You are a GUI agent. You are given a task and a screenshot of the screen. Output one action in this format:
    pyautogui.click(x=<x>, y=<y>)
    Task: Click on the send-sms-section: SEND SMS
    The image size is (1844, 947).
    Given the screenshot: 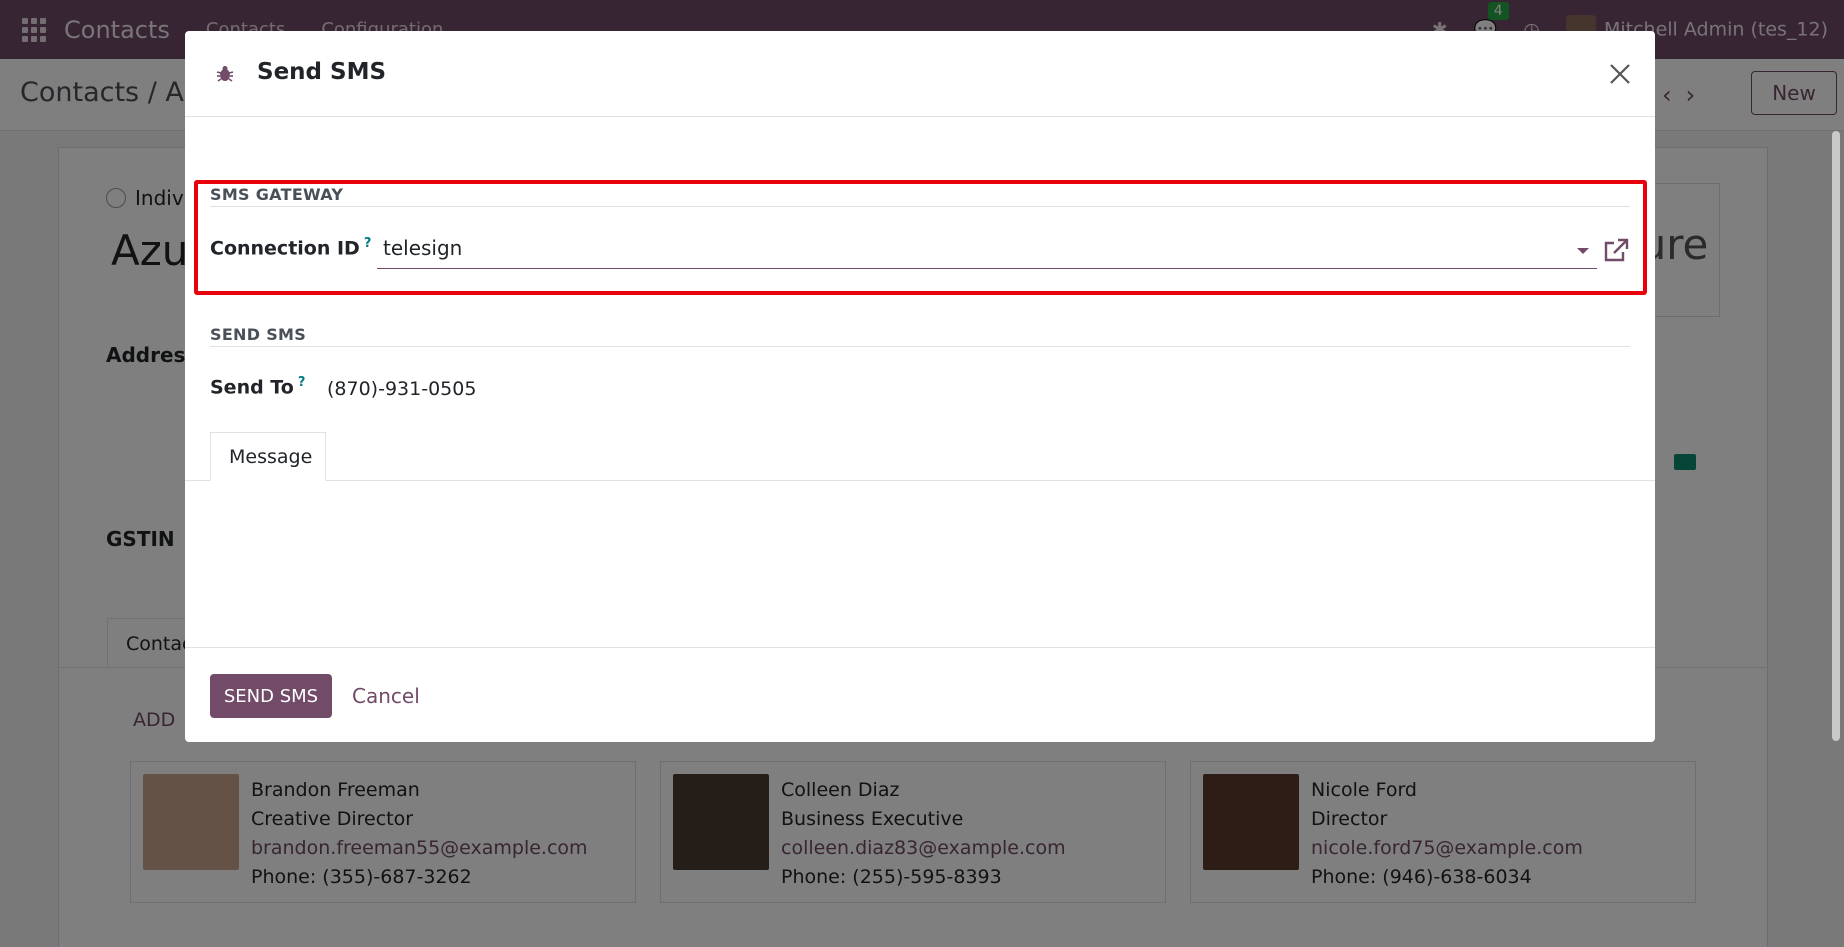 What is the action you would take?
    pyautogui.click(x=258, y=334)
    